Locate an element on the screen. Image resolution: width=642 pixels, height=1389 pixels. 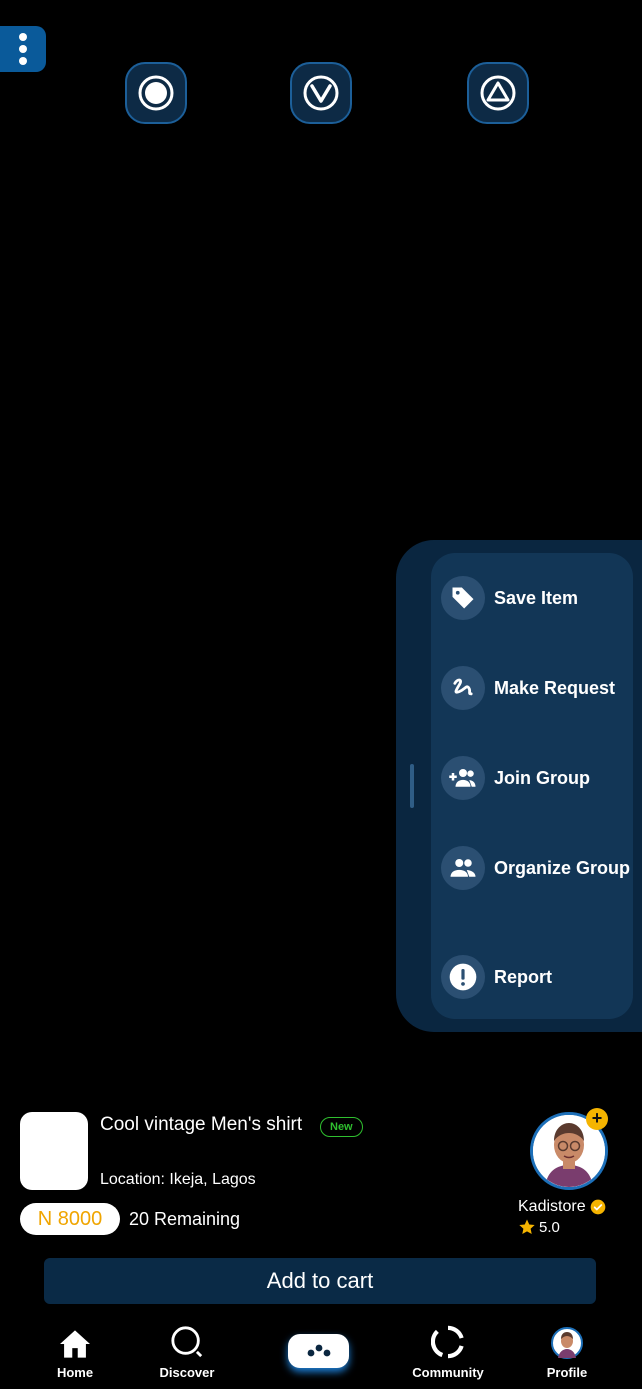
chevron-v-button is located at coordinates (321, 93).